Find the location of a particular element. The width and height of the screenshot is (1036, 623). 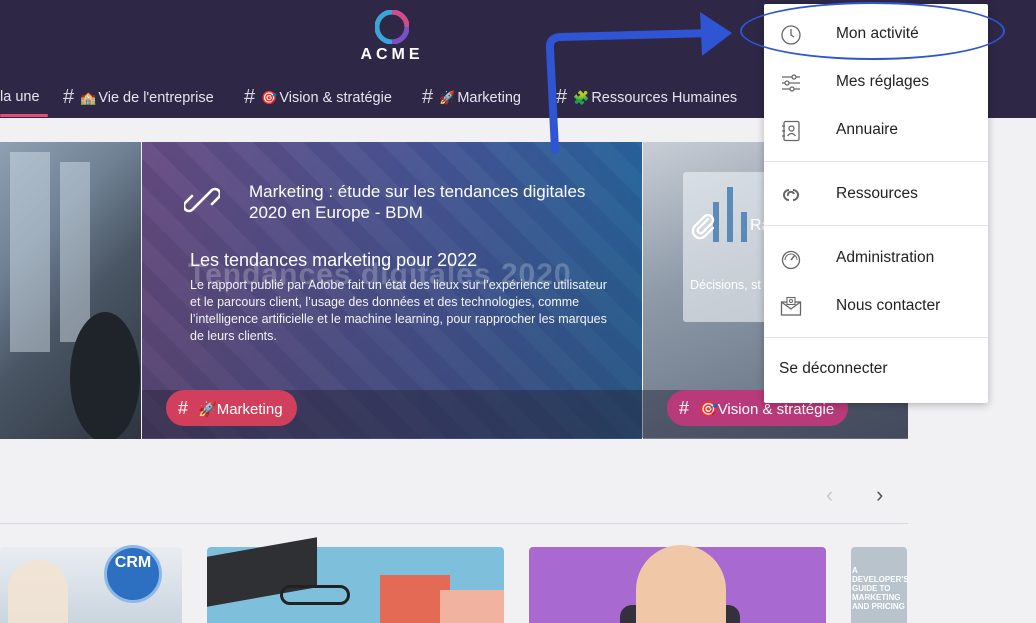

menu-item-label: Annuaire is located at coordinates (867, 129).